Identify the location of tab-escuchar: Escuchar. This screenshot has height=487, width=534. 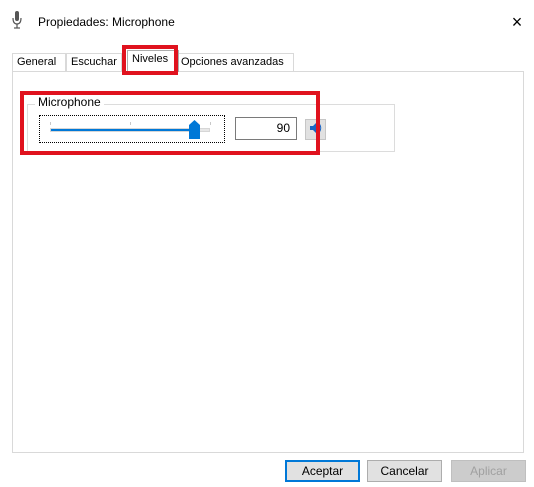
(94, 62).